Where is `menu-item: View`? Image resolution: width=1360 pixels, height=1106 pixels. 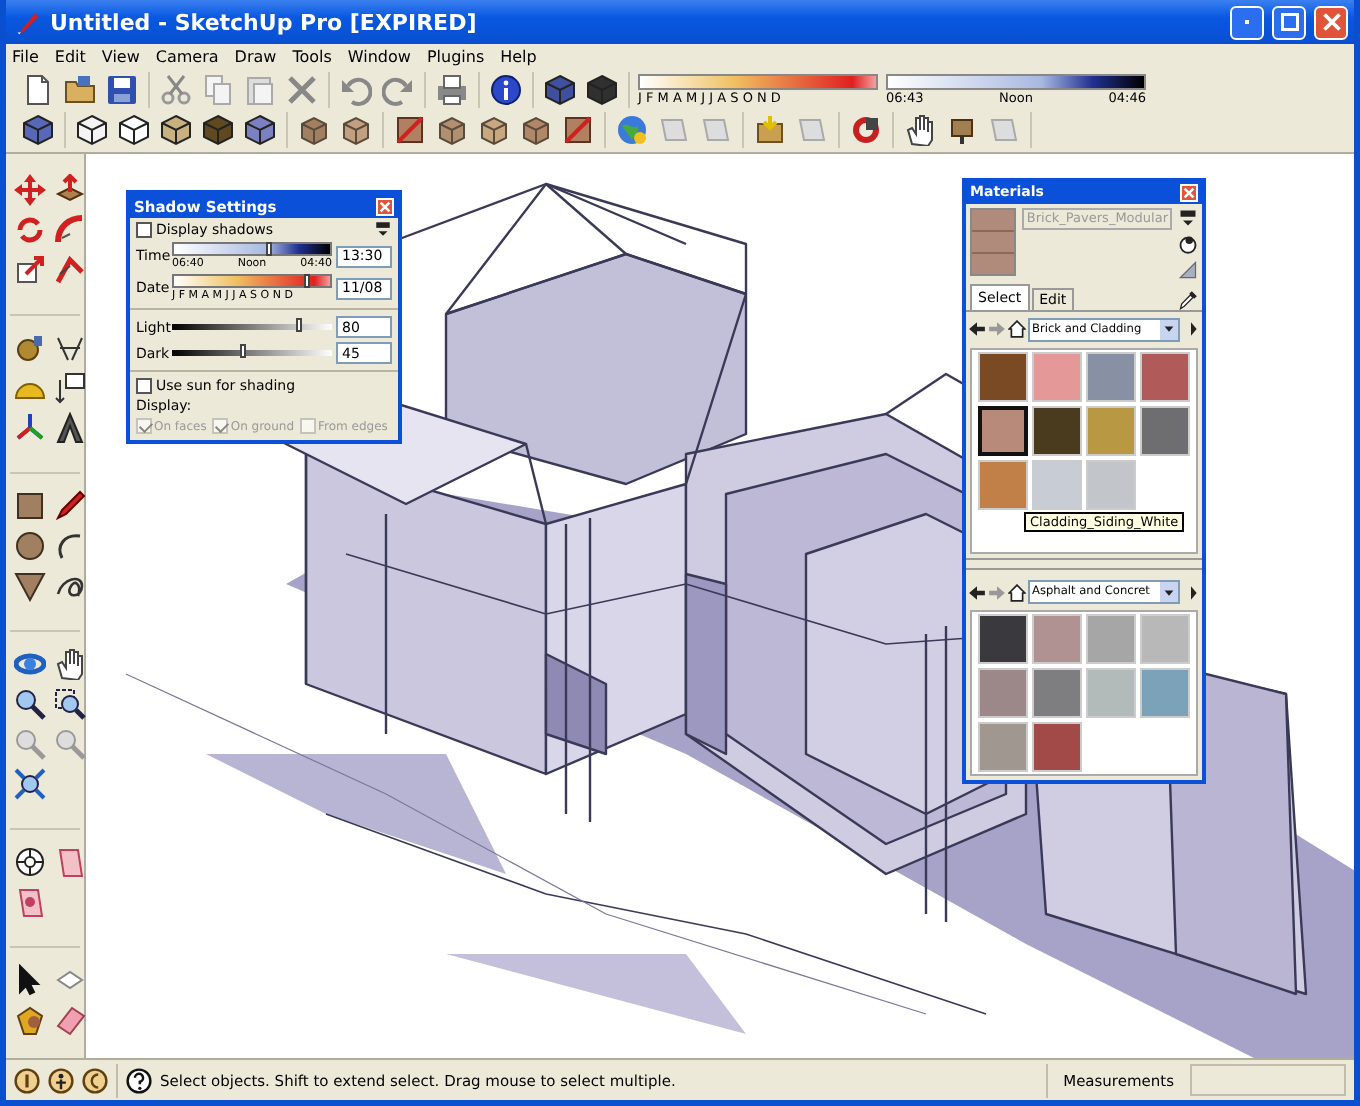
menu-item: View is located at coordinates (120, 56).